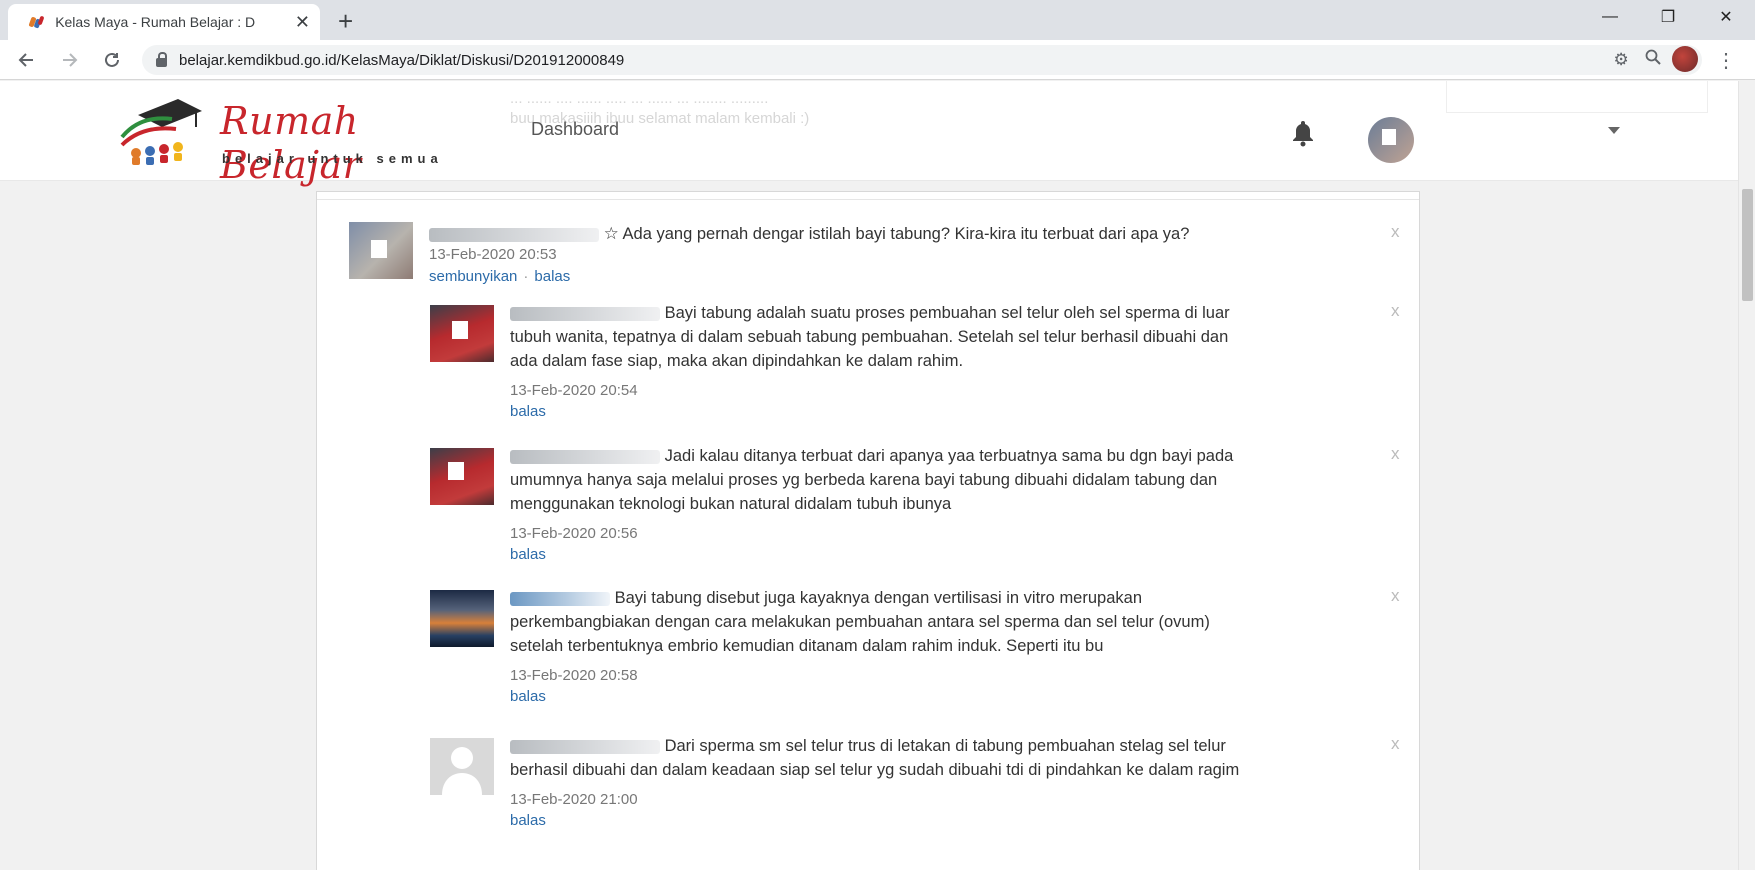 The image size is (1755, 870). I want to click on logo-mark-icon, so click(161, 132).